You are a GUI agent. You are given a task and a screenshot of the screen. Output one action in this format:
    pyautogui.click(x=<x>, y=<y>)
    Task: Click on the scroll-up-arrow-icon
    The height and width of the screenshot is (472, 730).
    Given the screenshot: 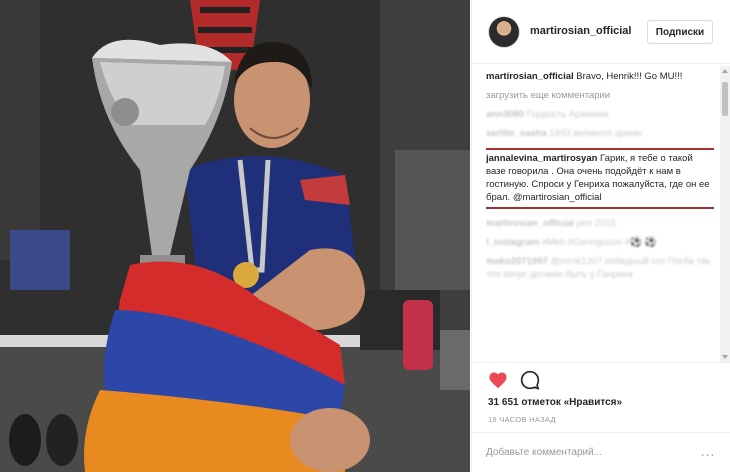 What is the action you would take?
    pyautogui.click(x=725, y=71)
    